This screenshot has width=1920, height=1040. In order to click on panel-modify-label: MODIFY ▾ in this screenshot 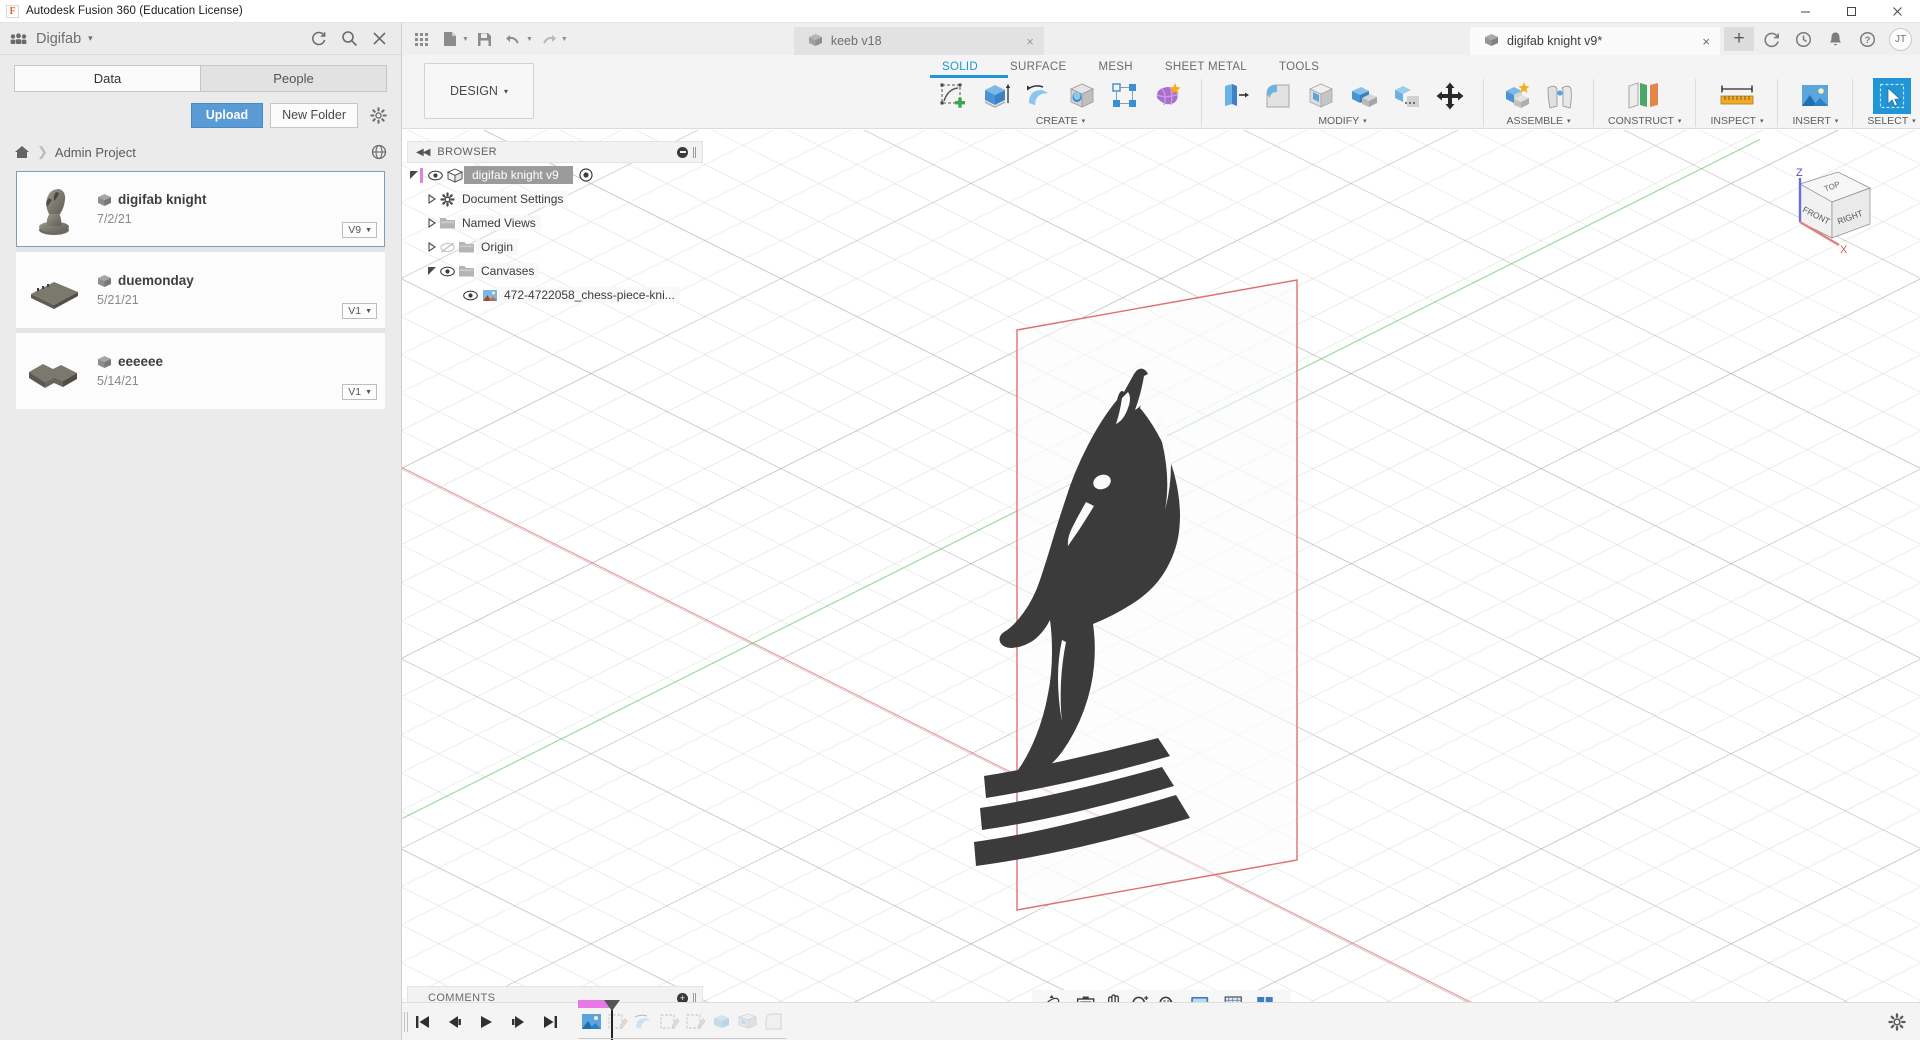, I will do `click(1342, 121)`.